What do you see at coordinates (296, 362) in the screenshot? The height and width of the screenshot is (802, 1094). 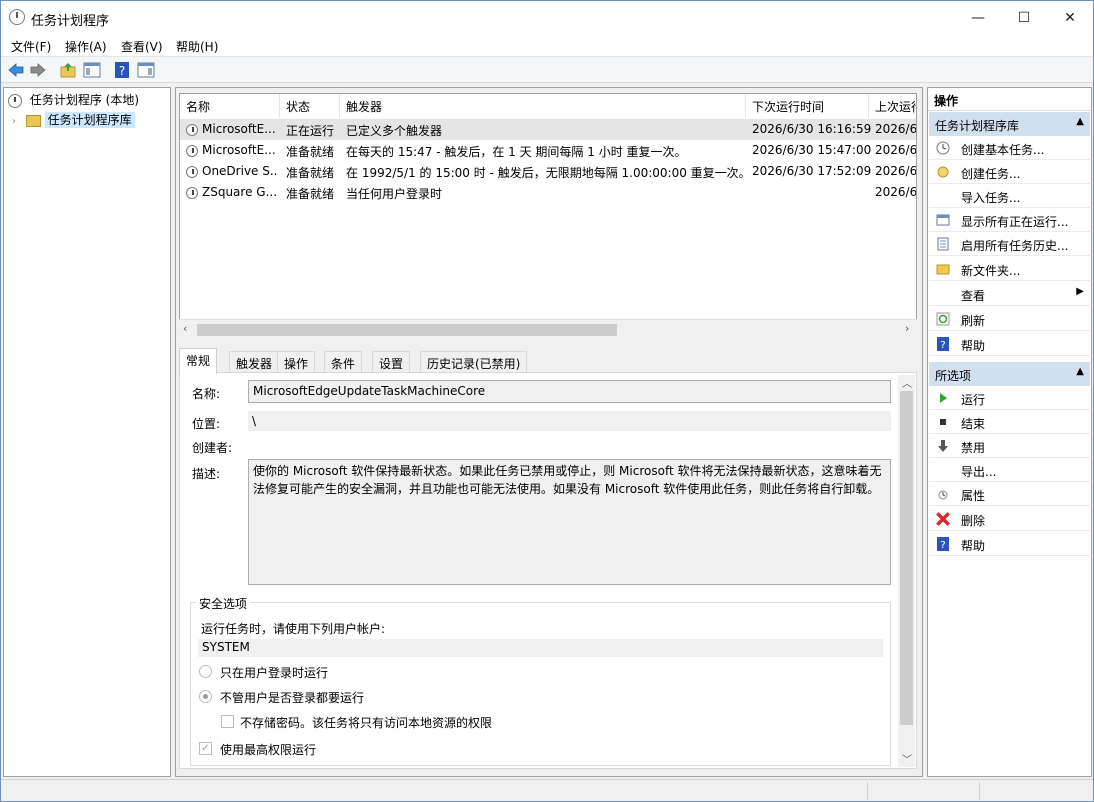 I see `tab-actions: 操作` at bounding box center [296, 362].